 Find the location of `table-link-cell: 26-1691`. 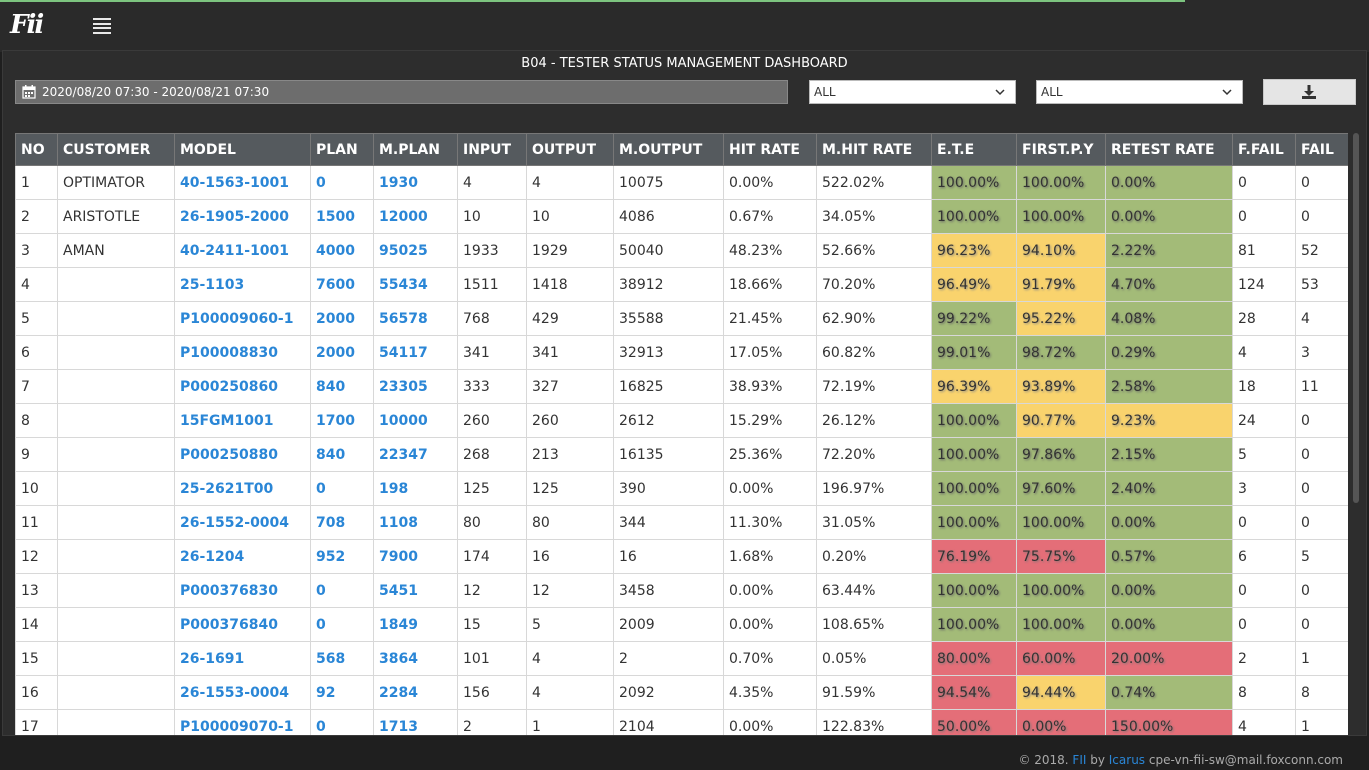

table-link-cell: 26-1691 is located at coordinates (242, 658).